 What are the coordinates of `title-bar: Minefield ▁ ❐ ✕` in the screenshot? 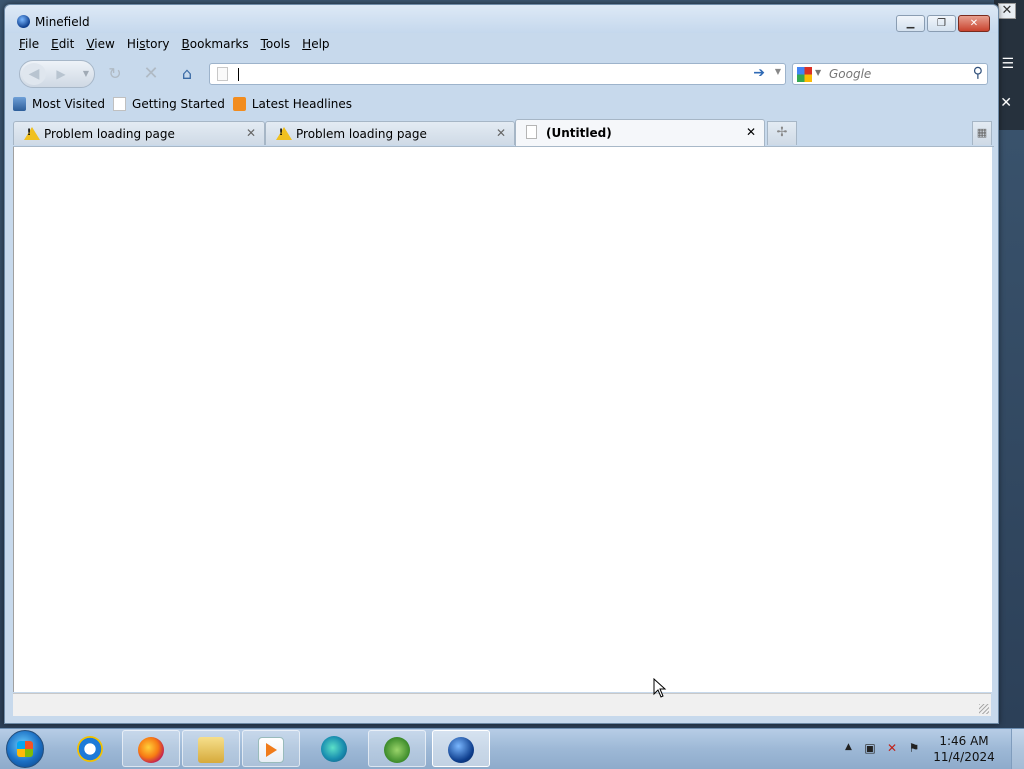 It's located at (501, 19).